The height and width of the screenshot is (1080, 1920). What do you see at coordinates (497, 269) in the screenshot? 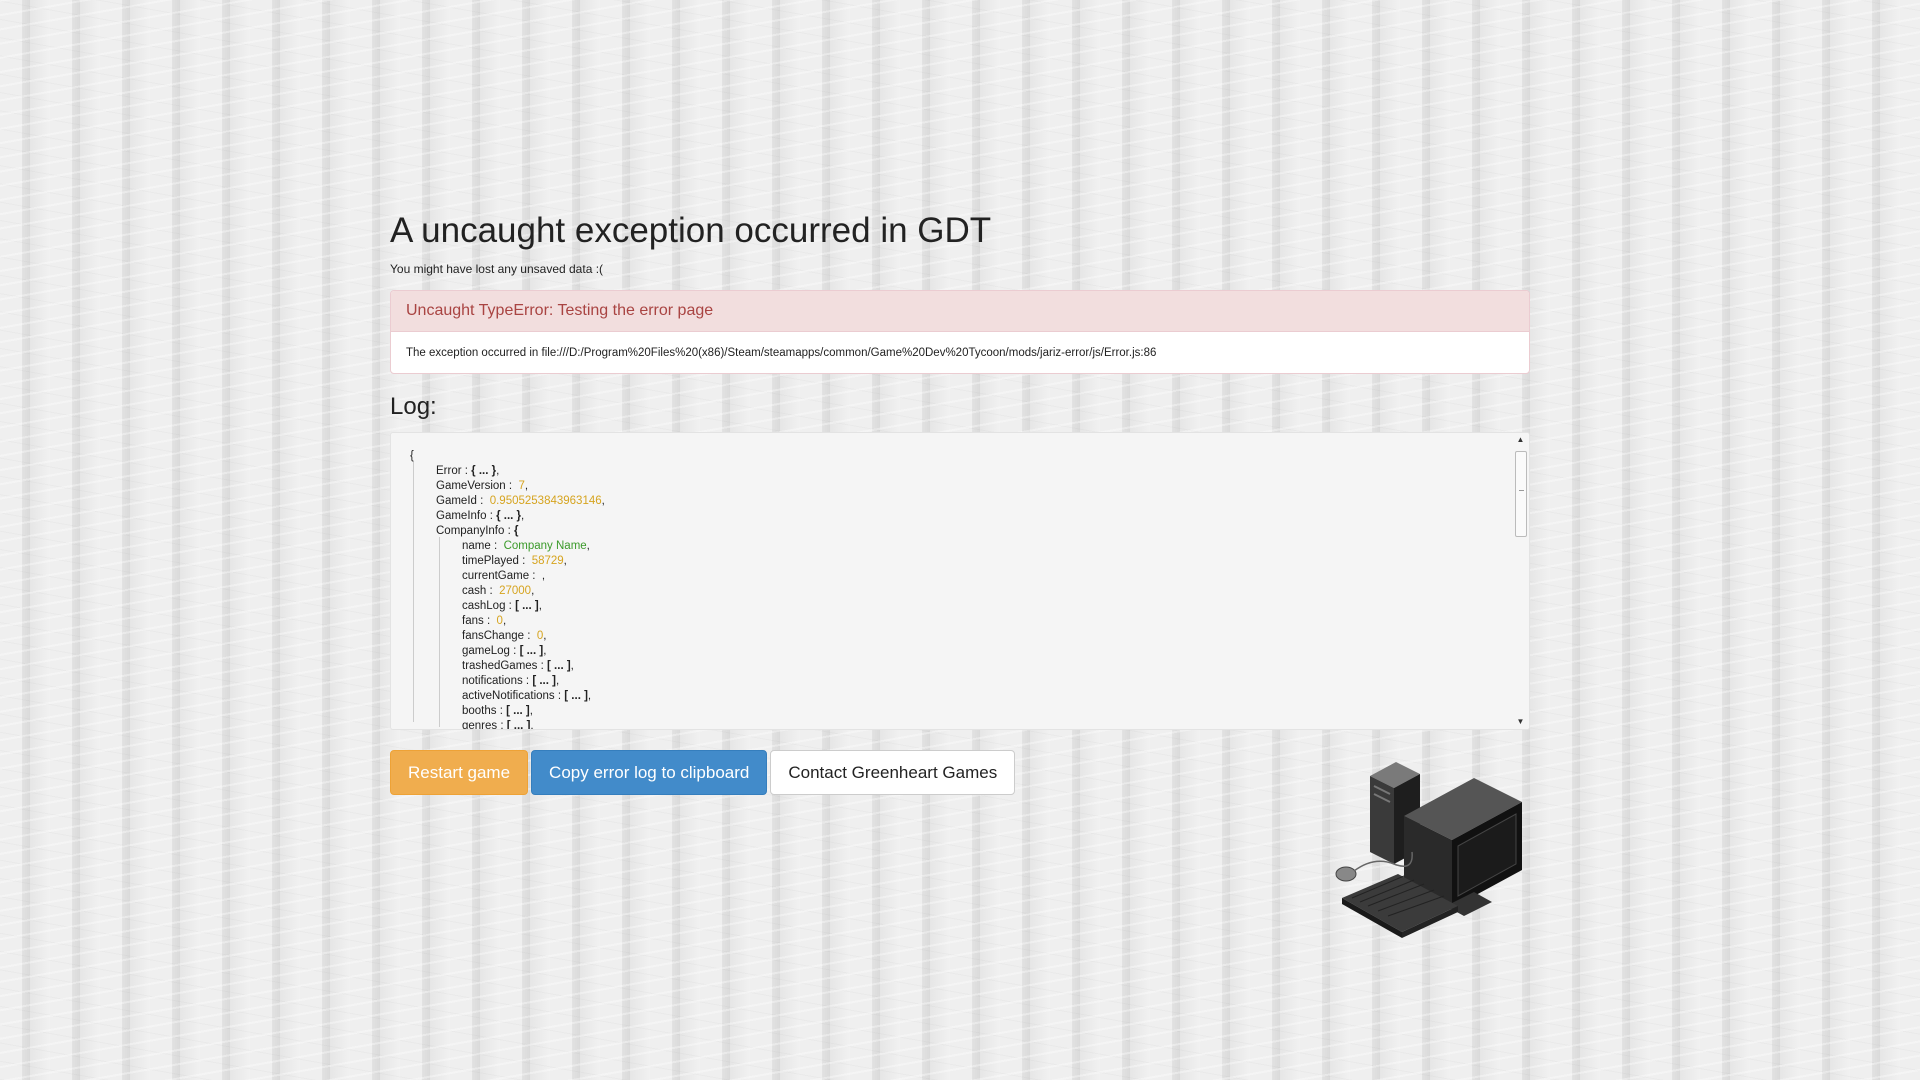
I see `page-subtitle: You might have lost any unsaved data :(` at bounding box center [497, 269].